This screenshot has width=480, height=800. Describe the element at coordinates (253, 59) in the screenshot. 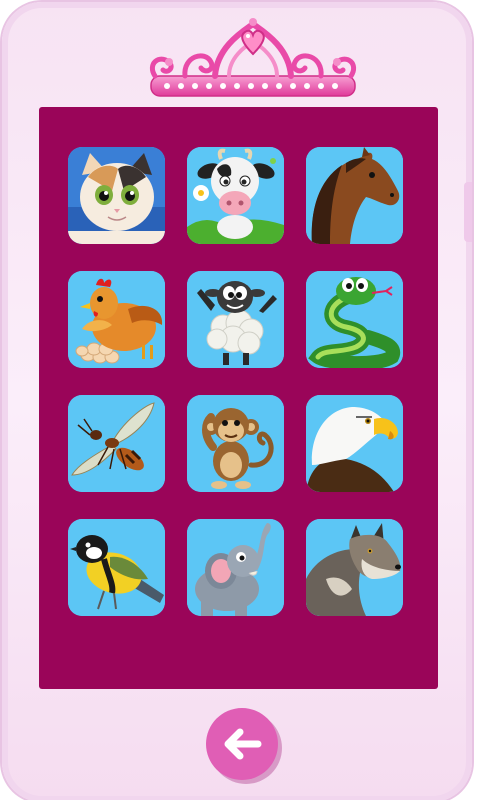

I see `tiara-icon` at that location.